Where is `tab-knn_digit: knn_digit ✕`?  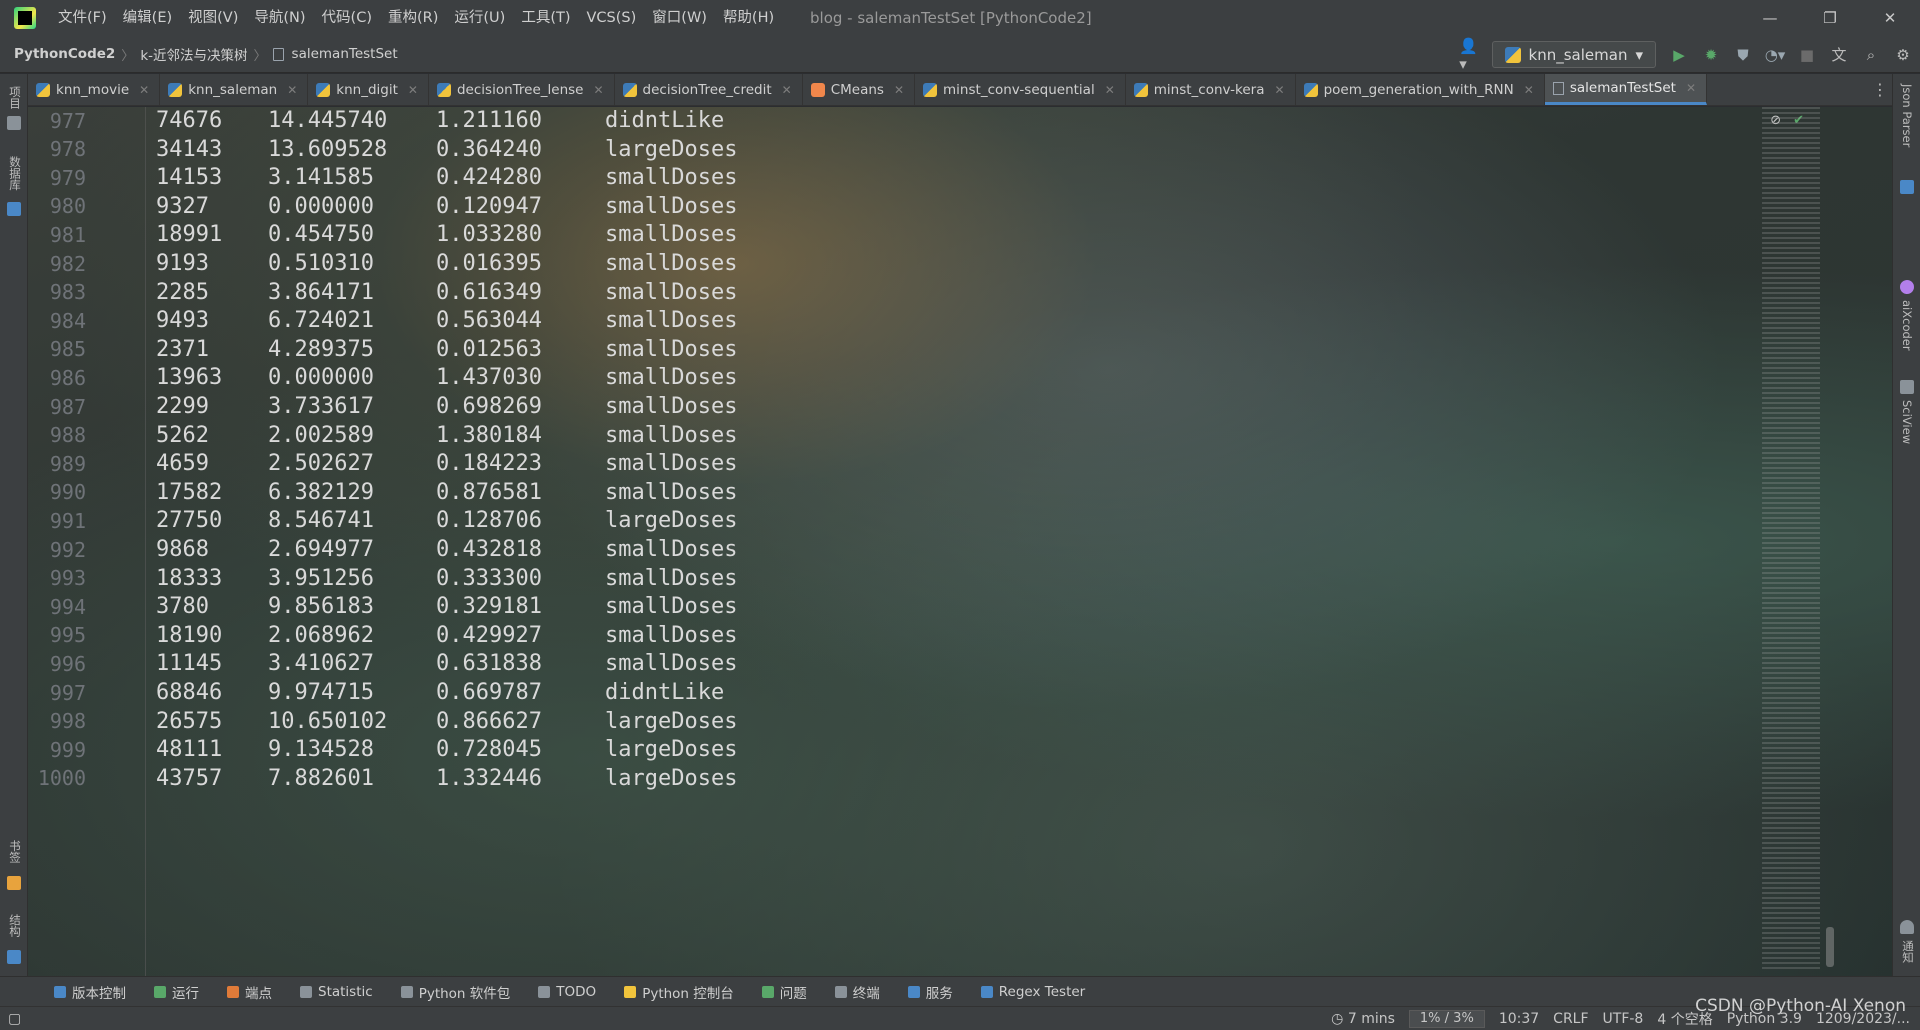 tab-knn_digit: knn_digit ✕ is located at coordinates (368, 89).